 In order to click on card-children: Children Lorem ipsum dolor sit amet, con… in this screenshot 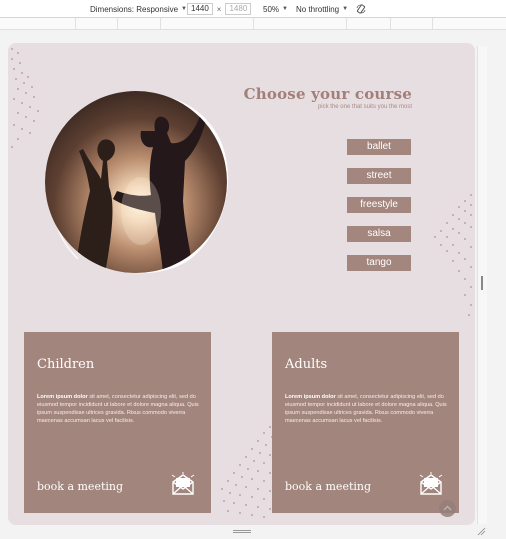, I will do `click(117, 422)`.